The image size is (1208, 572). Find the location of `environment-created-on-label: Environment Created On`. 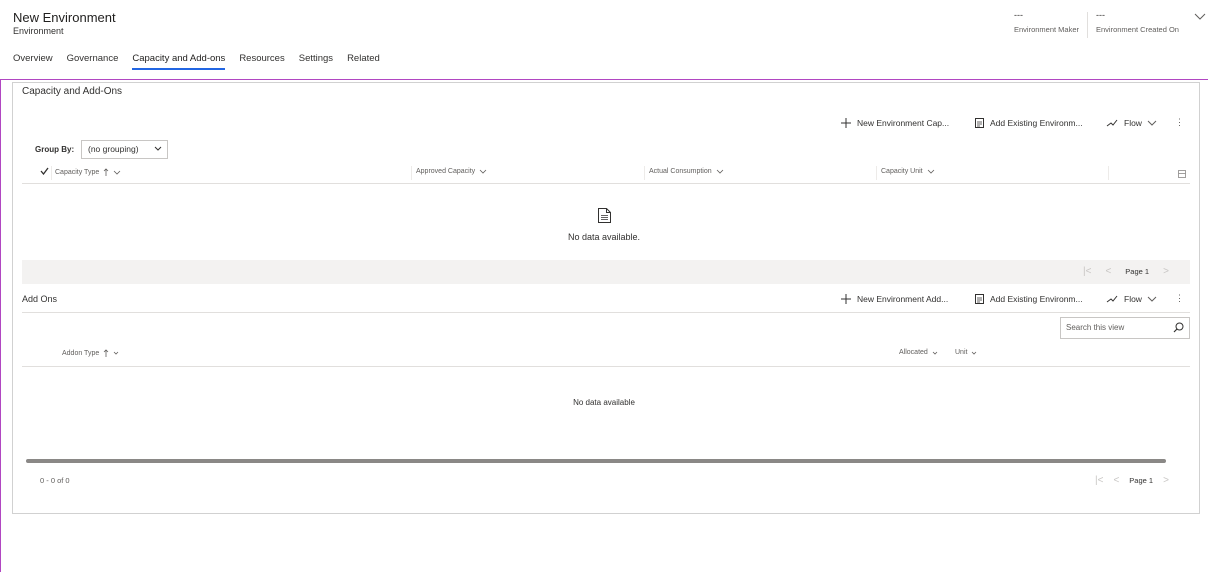

environment-created-on-label: Environment Created On is located at coordinates (1137, 29).